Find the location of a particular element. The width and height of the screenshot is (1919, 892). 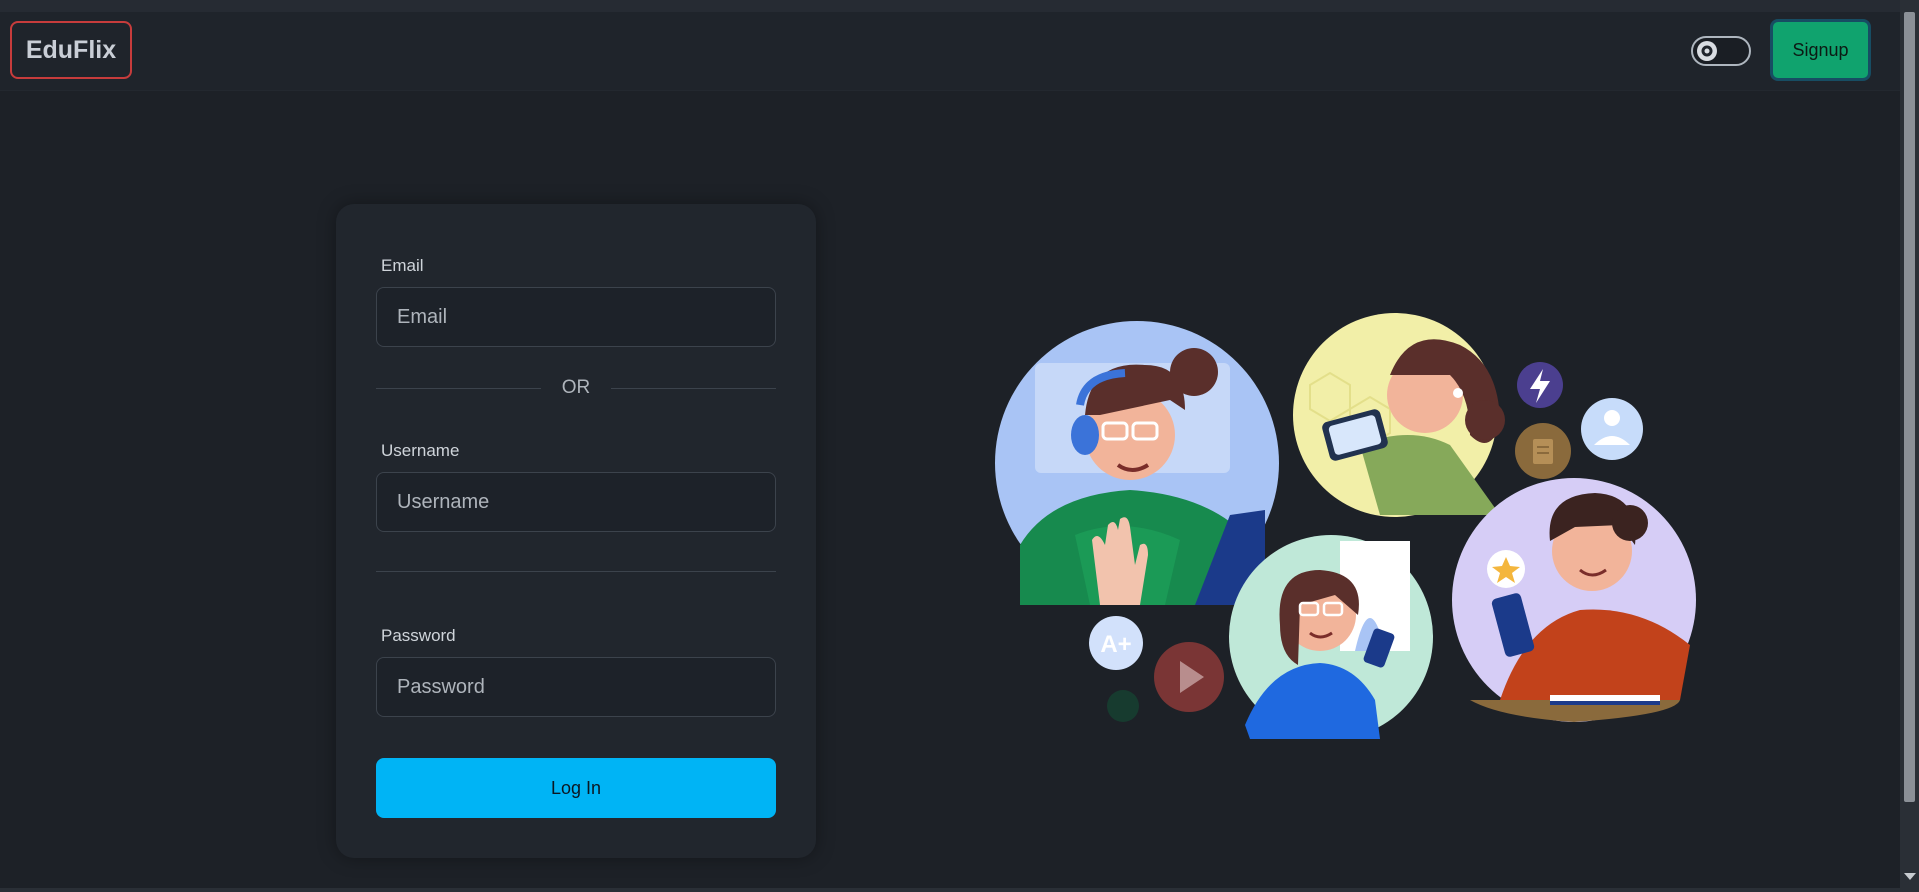

scrollbar-thumb is located at coordinates (1909, 407).